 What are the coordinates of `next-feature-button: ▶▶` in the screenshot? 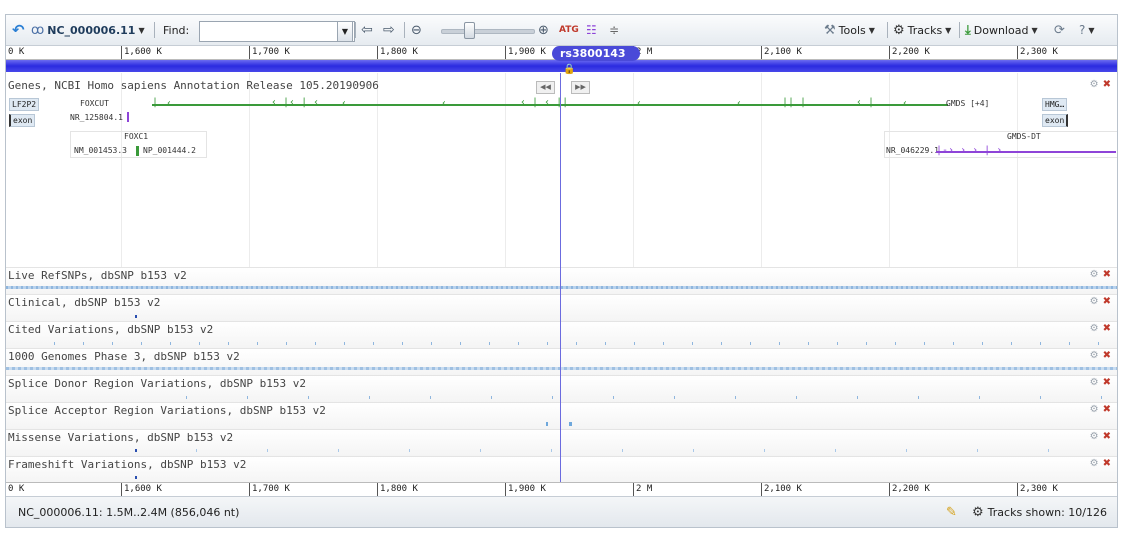 It's located at (580, 87).